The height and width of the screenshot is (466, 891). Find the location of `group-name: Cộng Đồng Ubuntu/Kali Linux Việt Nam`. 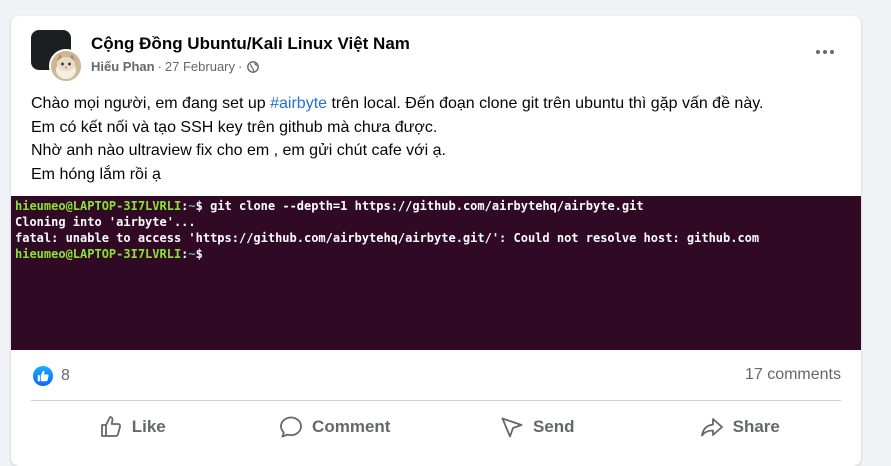

group-name: Cộng Đồng Ubuntu/Kali Linux Việt Nam is located at coordinates (250, 44).